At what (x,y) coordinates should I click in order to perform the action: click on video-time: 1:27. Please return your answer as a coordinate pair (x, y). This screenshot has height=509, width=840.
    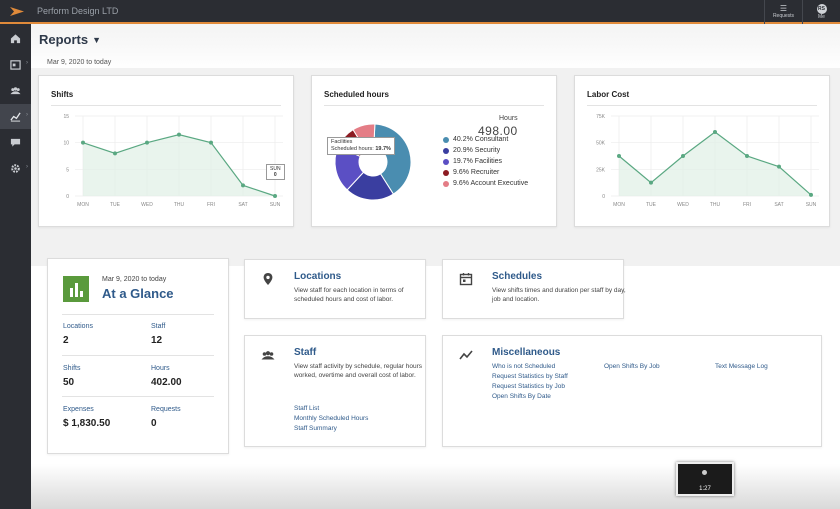
    Looking at the image, I should click on (705, 489).